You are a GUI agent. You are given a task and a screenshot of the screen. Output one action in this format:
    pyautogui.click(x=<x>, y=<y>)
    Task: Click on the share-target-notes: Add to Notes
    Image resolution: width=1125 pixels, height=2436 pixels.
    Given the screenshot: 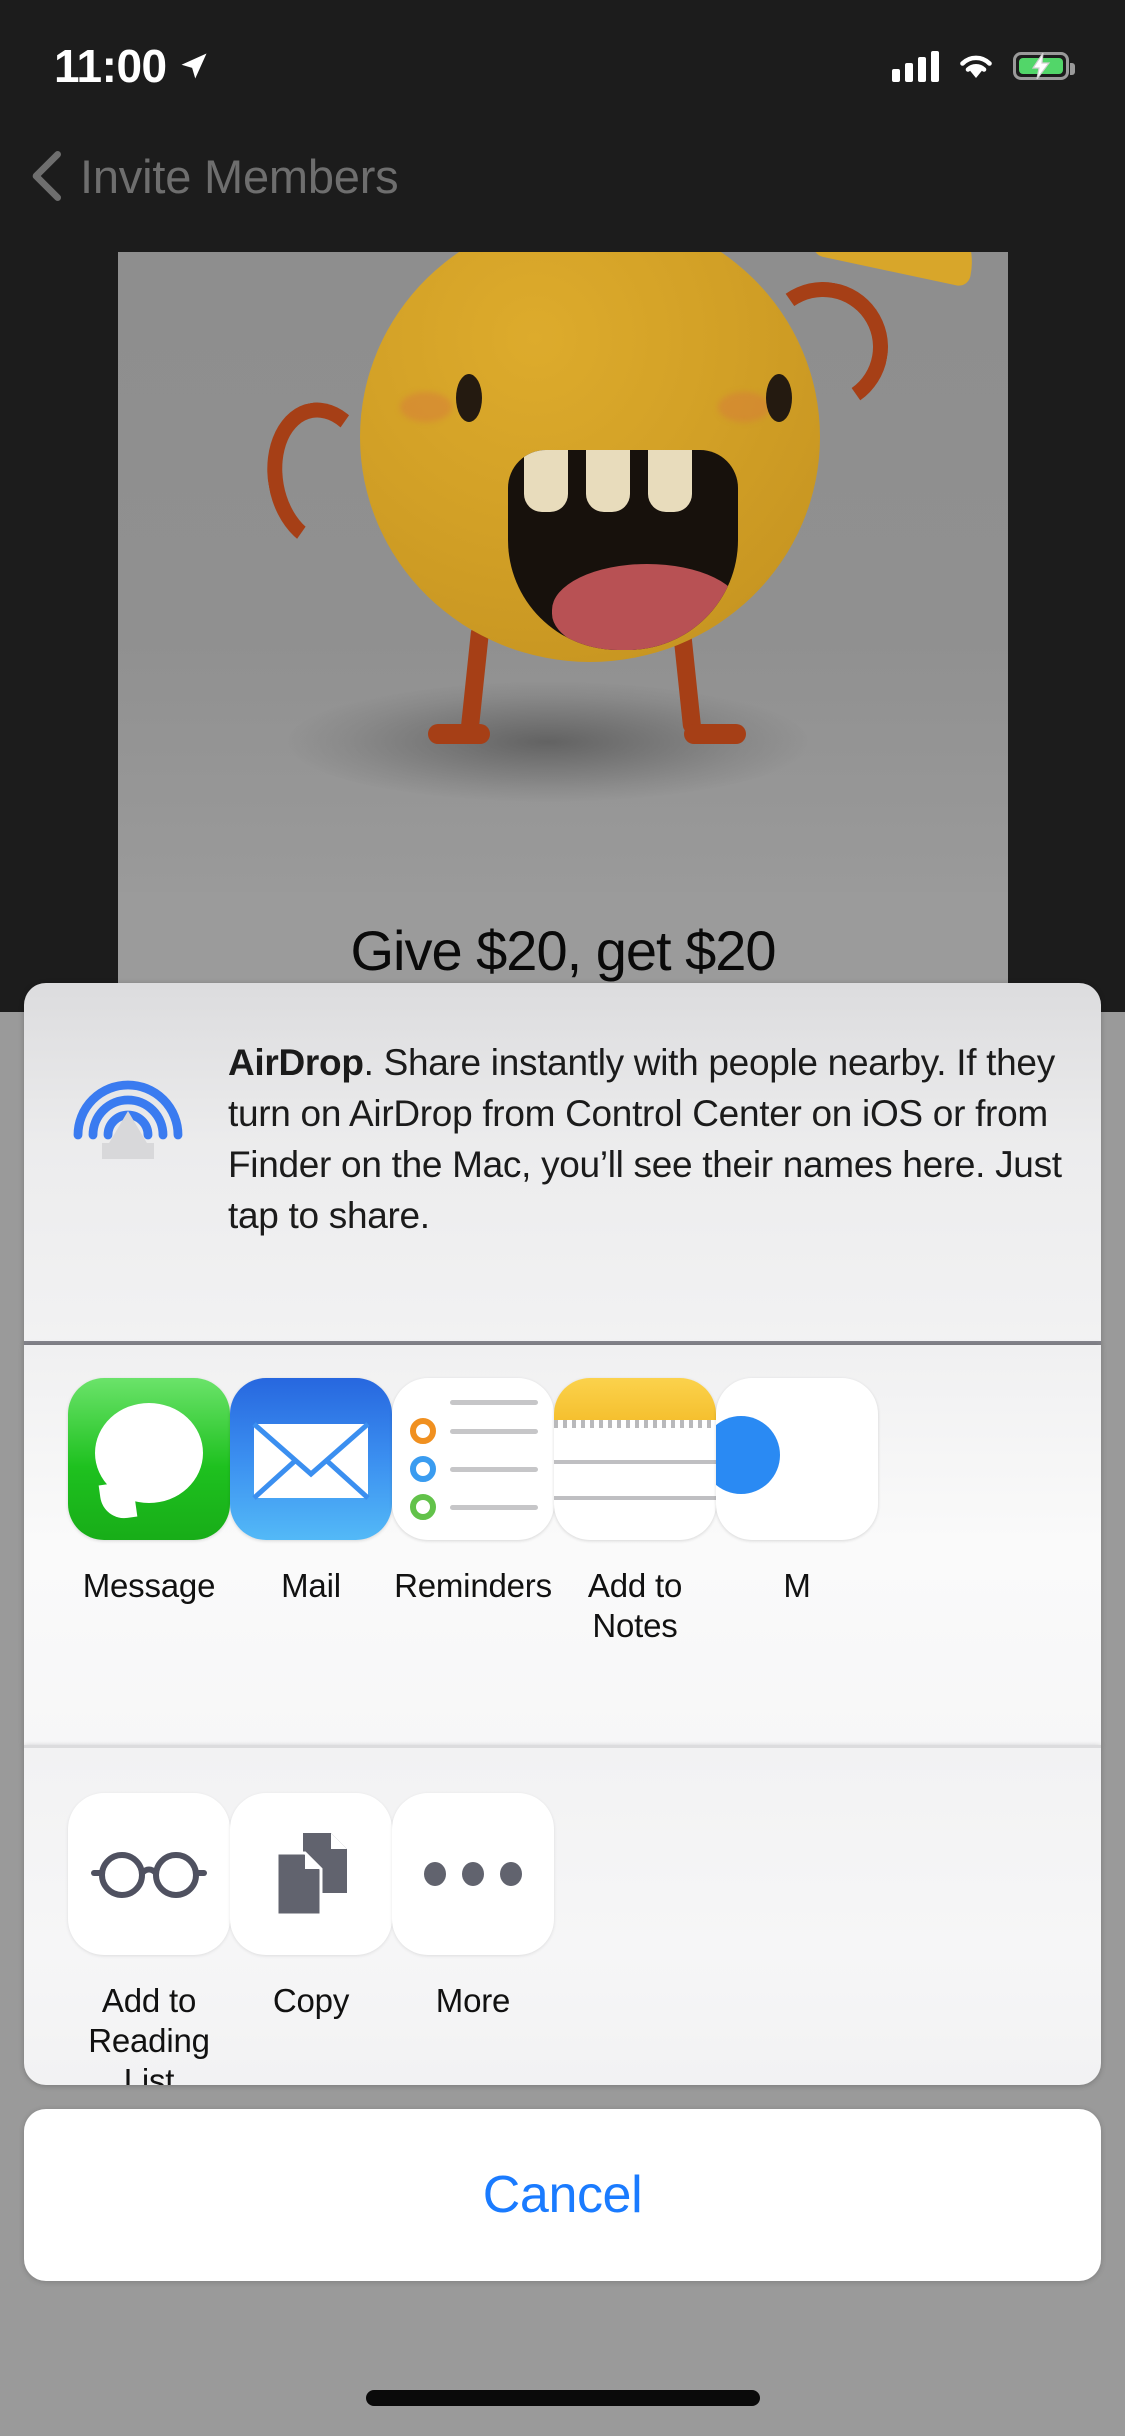 What is the action you would take?
    pyautogui.click(x=635, y=1512)
    